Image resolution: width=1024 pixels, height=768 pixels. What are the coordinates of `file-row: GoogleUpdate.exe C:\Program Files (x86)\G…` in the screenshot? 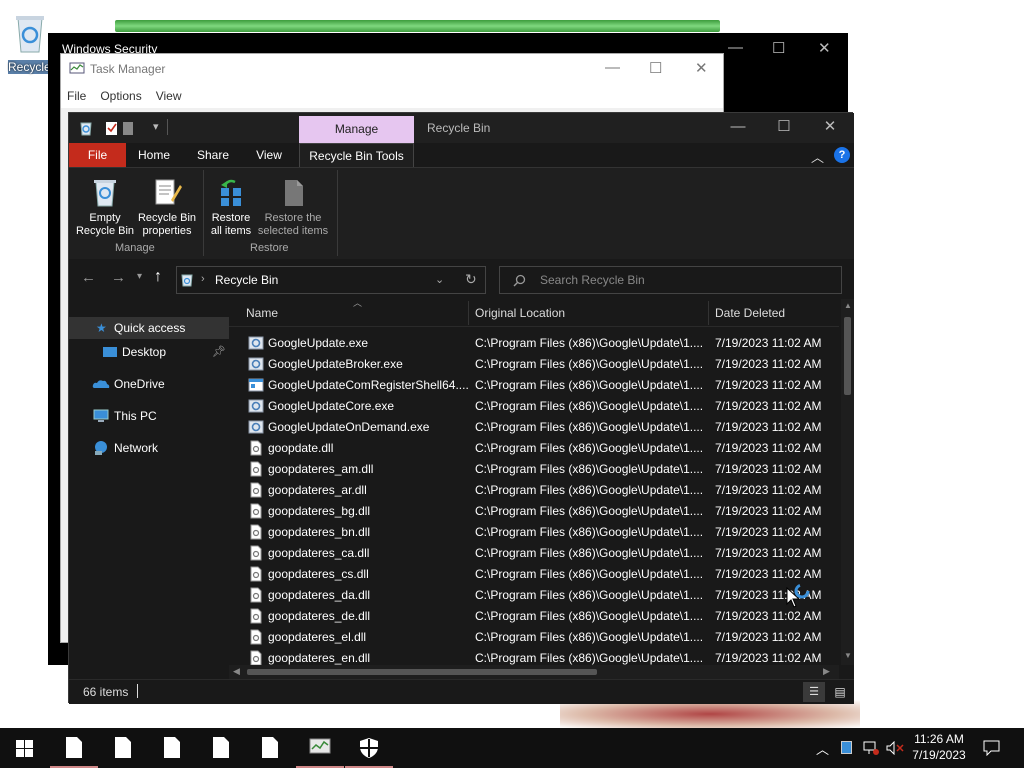 It's located at (534, 343).